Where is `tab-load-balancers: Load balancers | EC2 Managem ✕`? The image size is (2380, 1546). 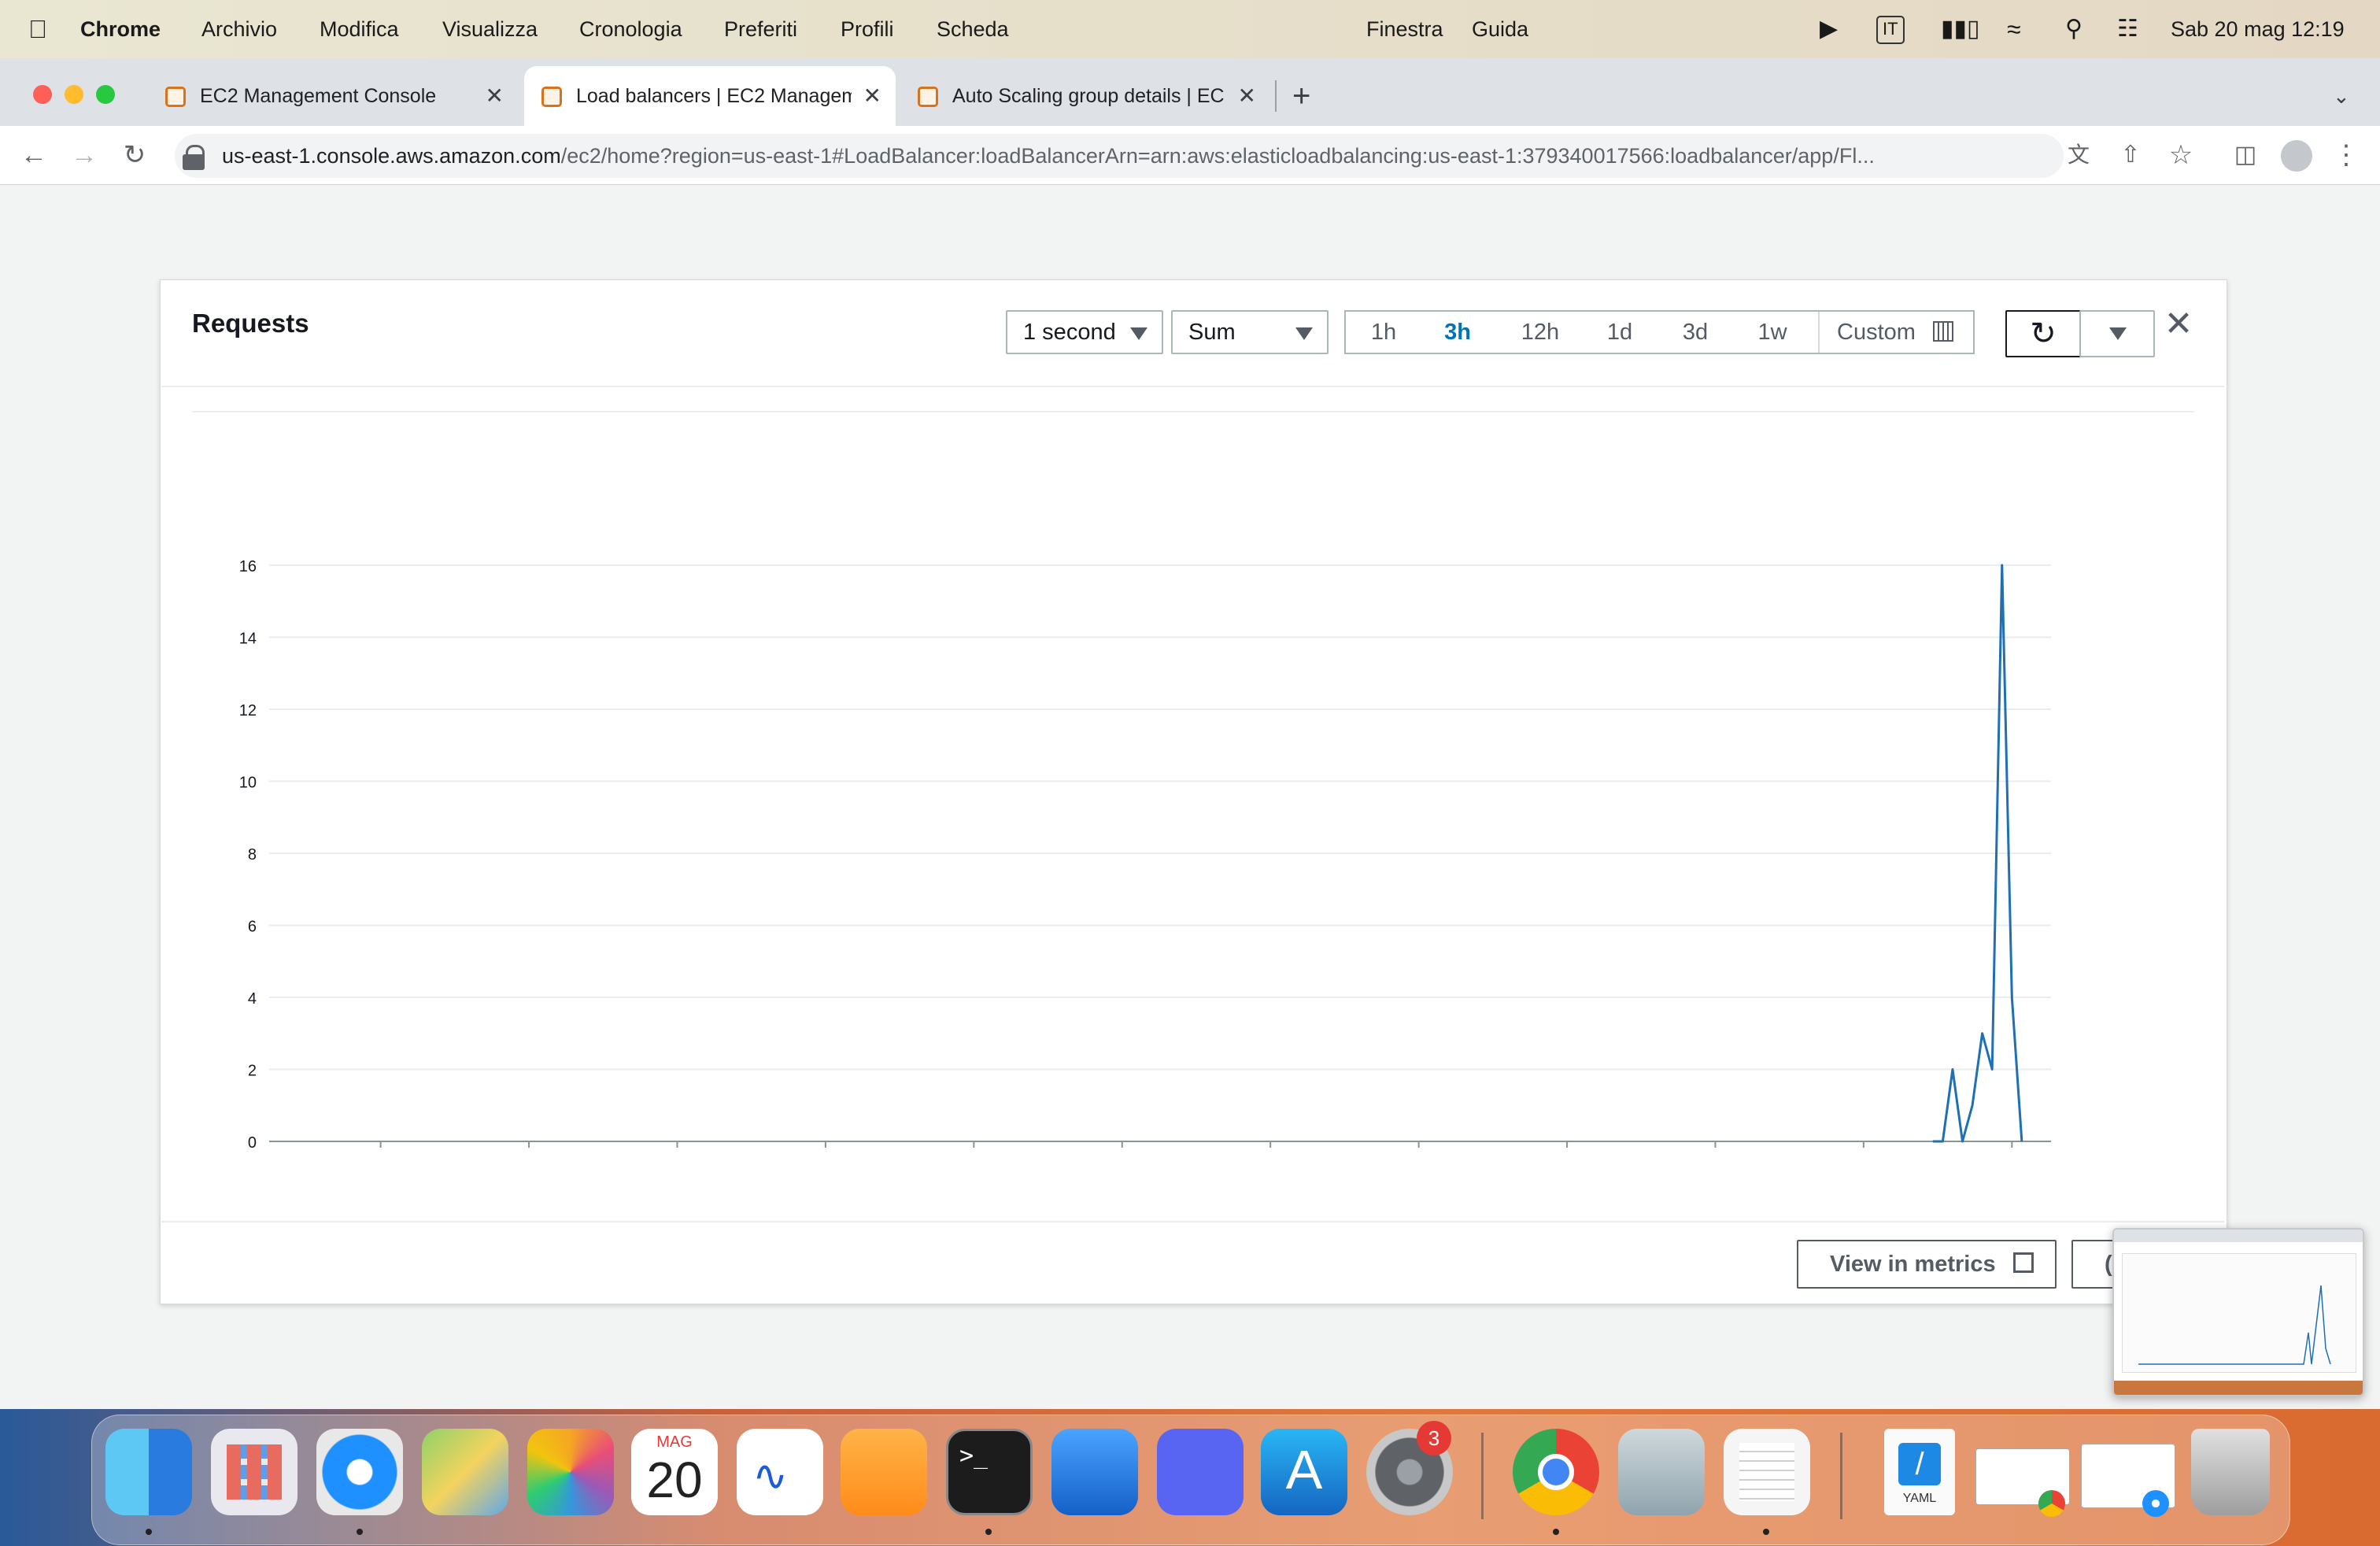 tab-load-balancers: Load balancers | EC2 Managem ✕ is located at coordinates (710, 96).